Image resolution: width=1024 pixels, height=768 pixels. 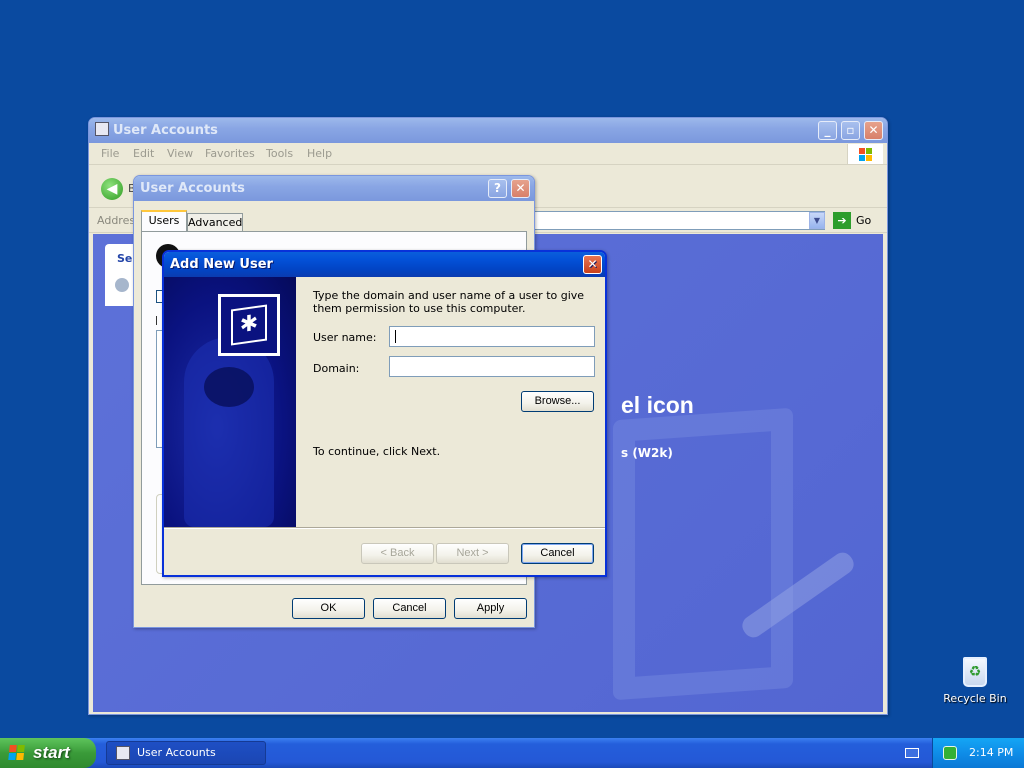 What do you see at coordinates (221, 264) in the screenshot?
I see `add-user-title: Add New User` at bounding box center [221, 264].